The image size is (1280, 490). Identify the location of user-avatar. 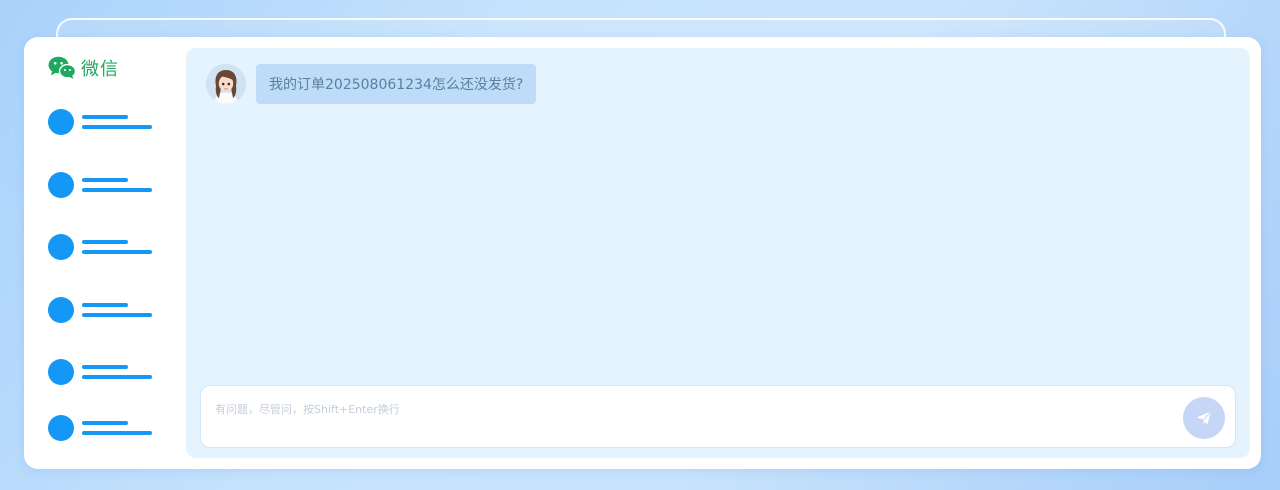
(226, 84).